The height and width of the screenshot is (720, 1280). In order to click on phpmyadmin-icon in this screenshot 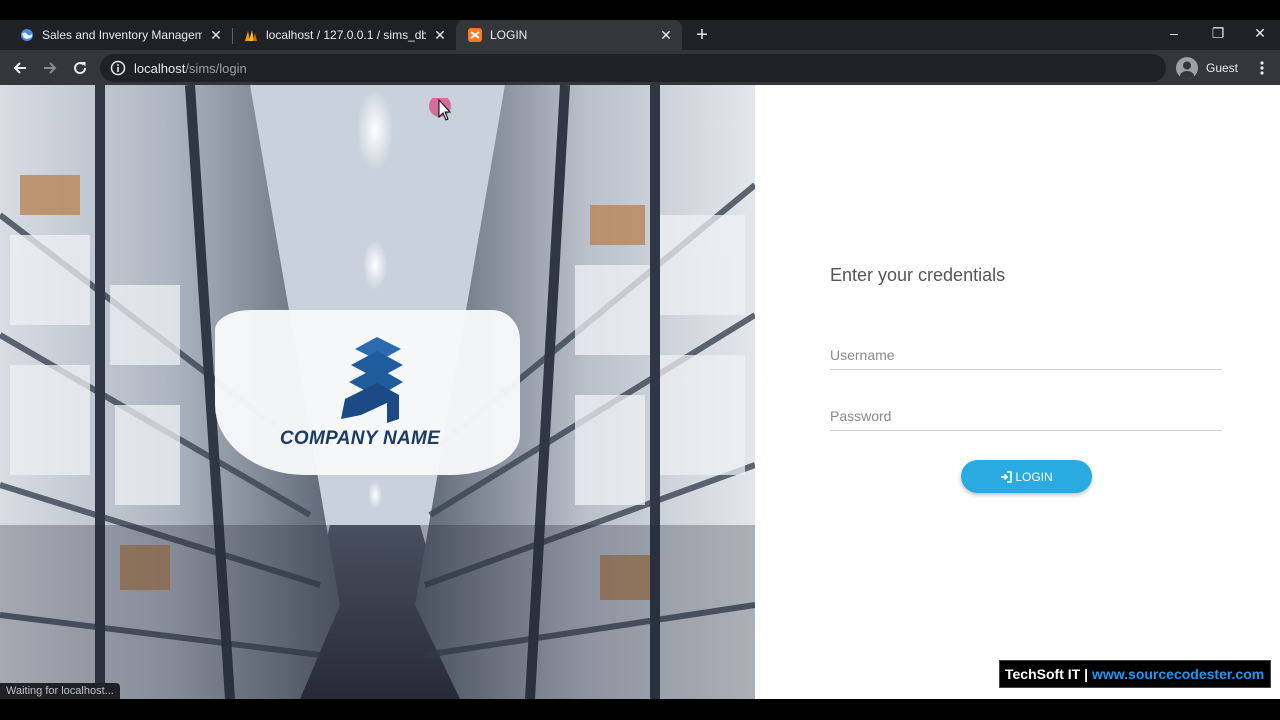, I will do `click(251, 35)`.